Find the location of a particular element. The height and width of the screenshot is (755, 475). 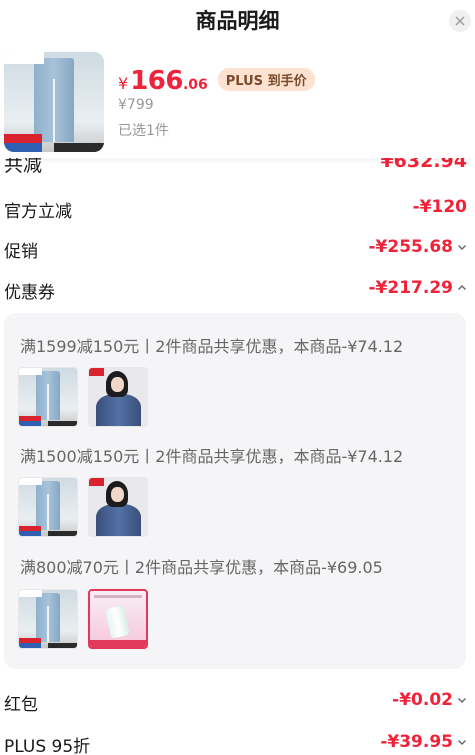

close-button is located at coordinates (460, 21).